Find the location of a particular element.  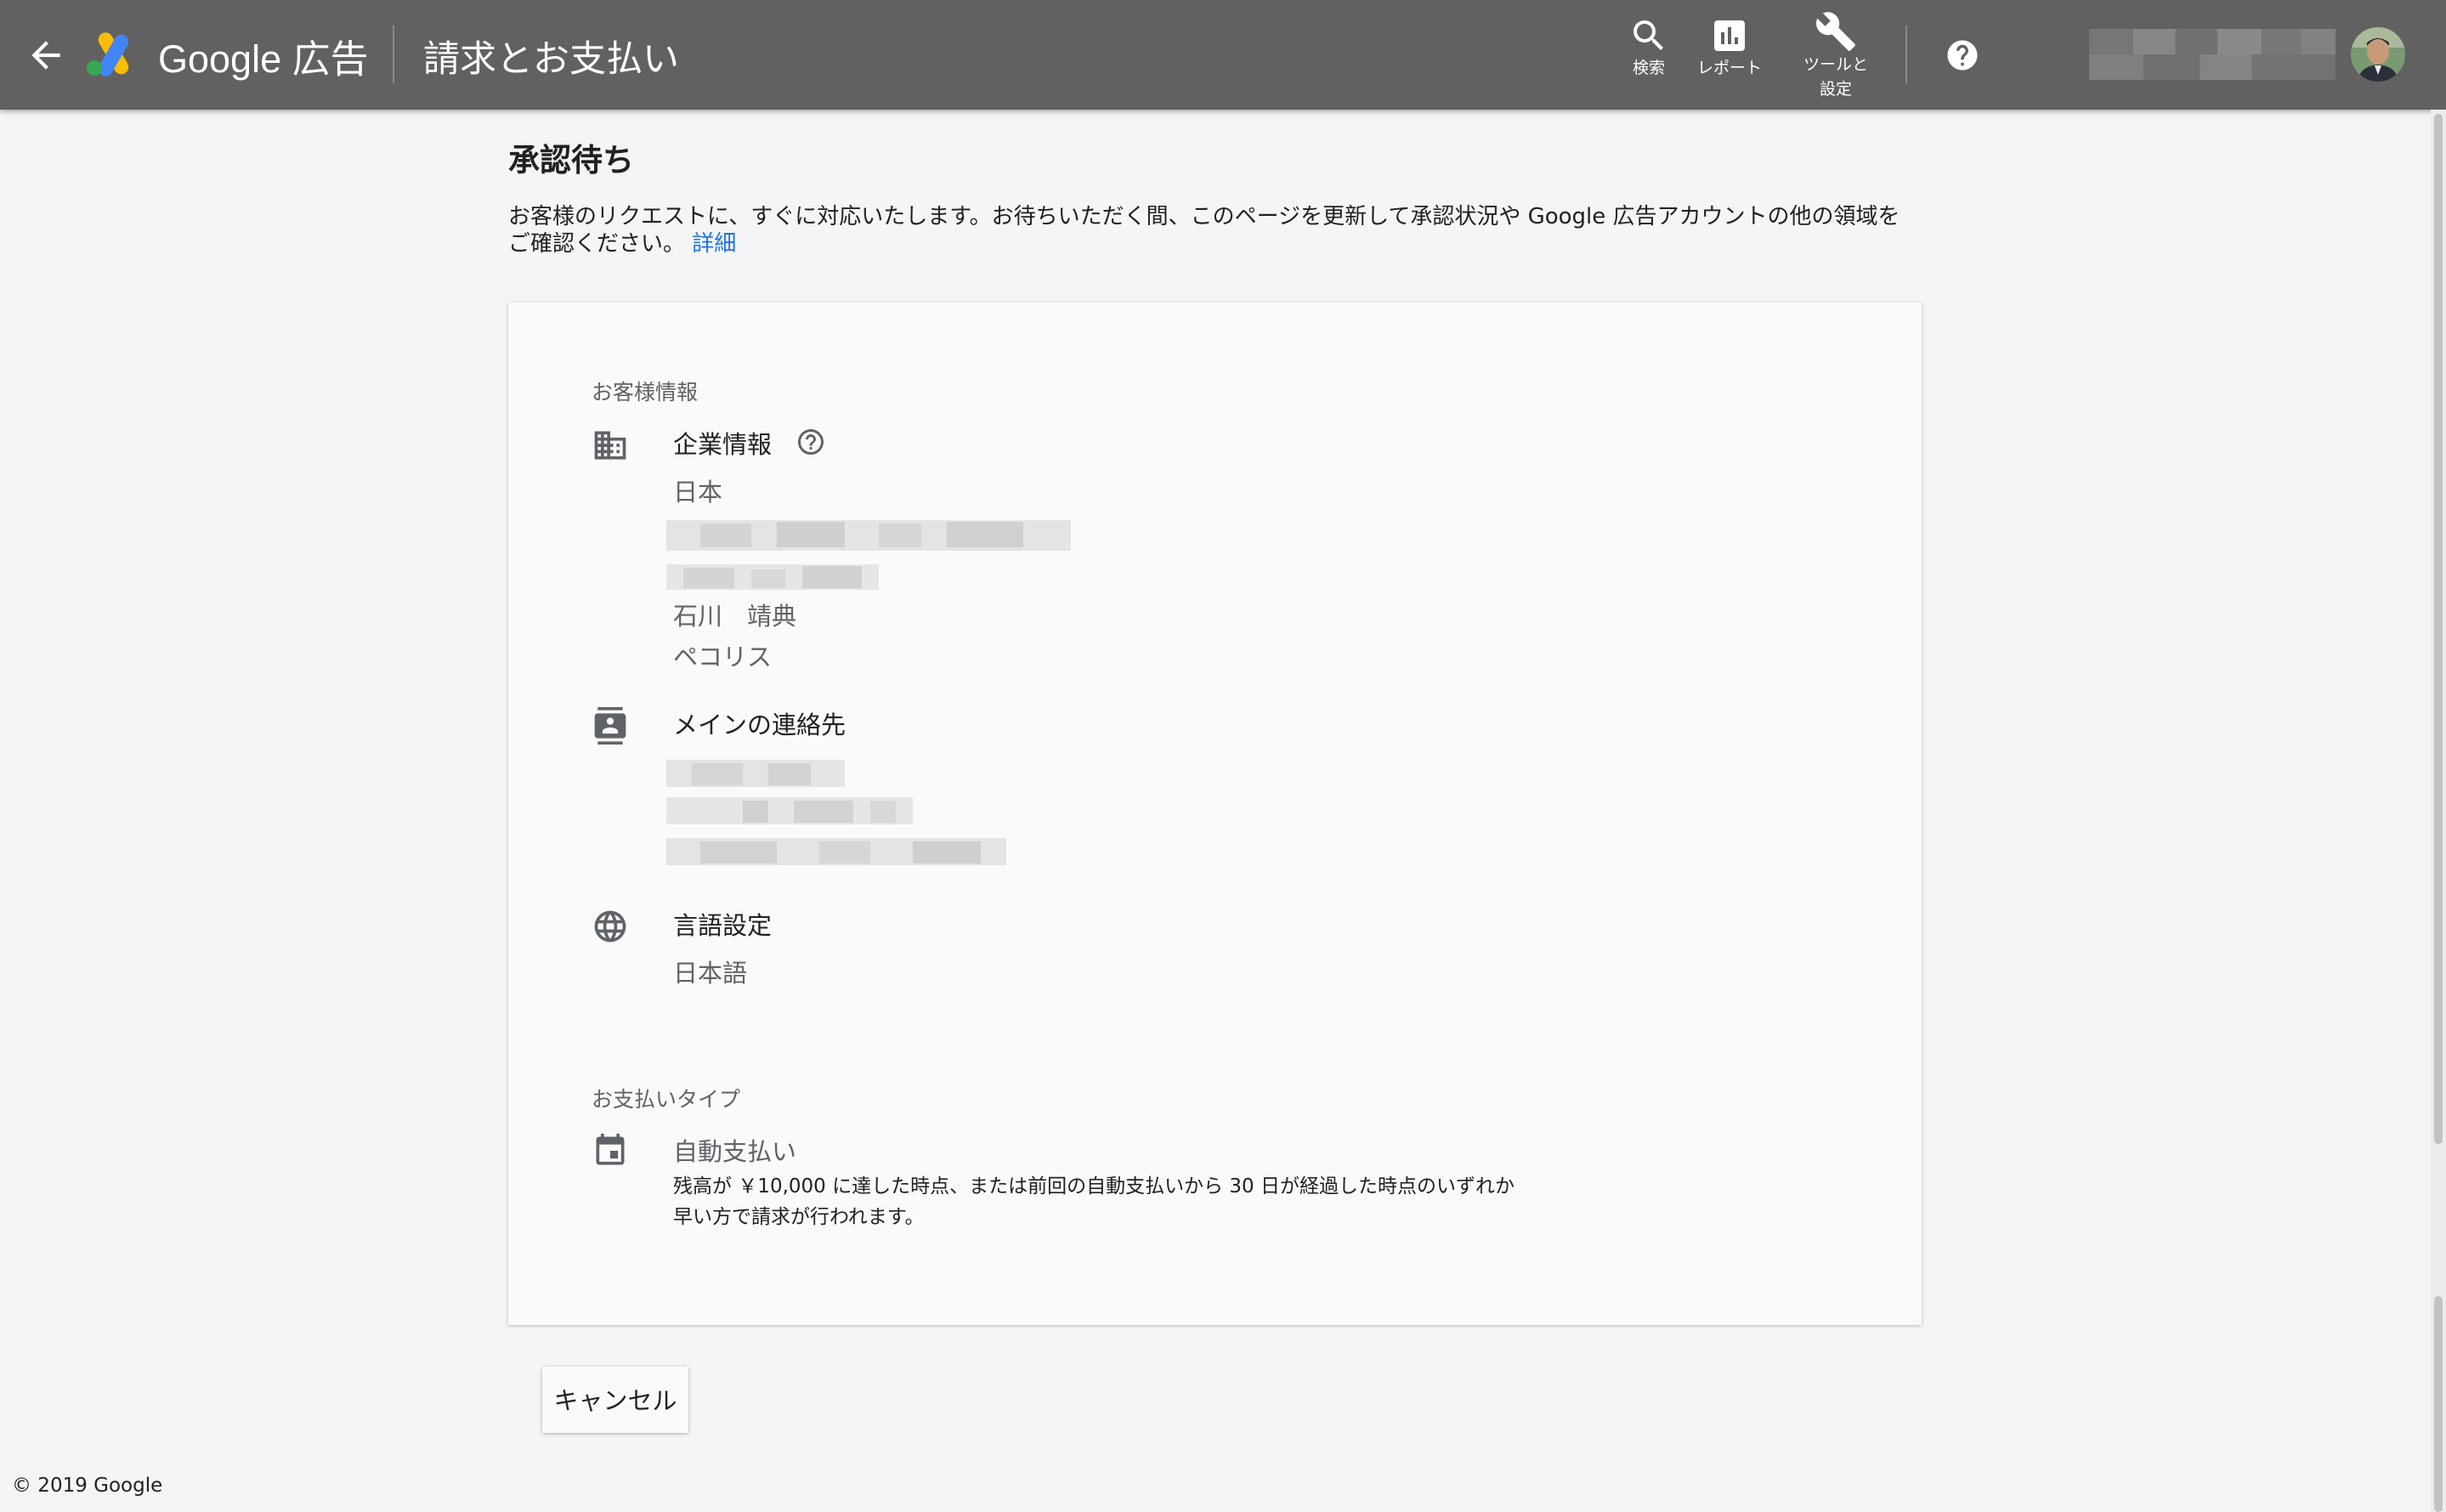

business-info-title: 企業情報 is located at coordinates (723, 444).